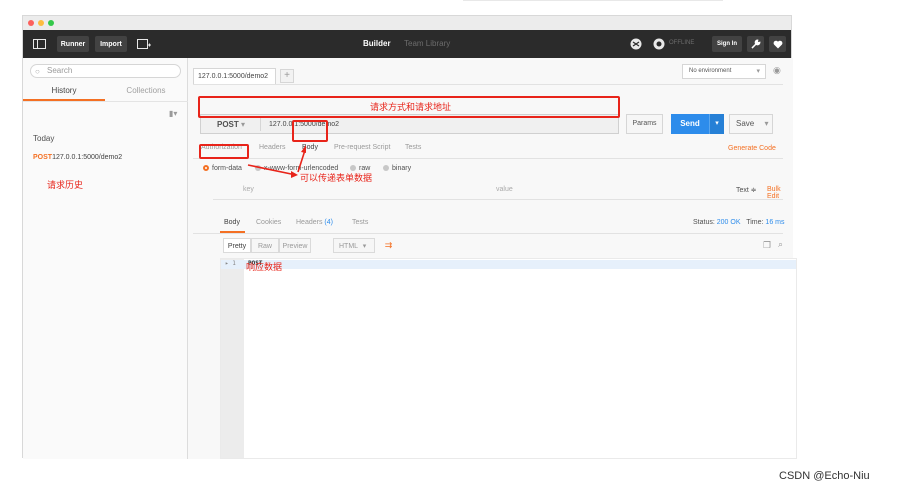 This screenshot has width=900, height=492. I want to click on search-placeholder: Search, so click(60, 70).